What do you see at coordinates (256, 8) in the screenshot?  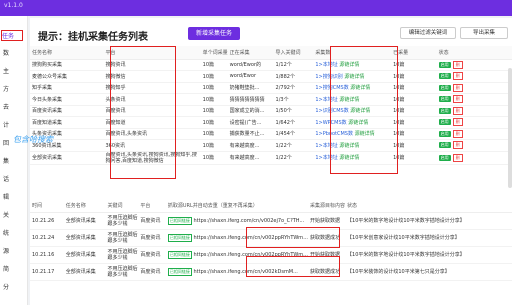 I see `top-bar: v1.1.0` at bounding box center [256, 8].